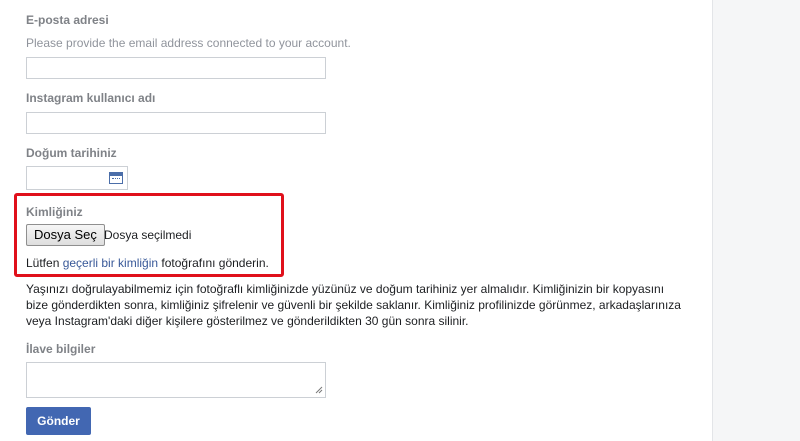 Image resolution: width=800 pixels, height=441 pixels. I want to click on additional-info-textarea, so click(176, 380).